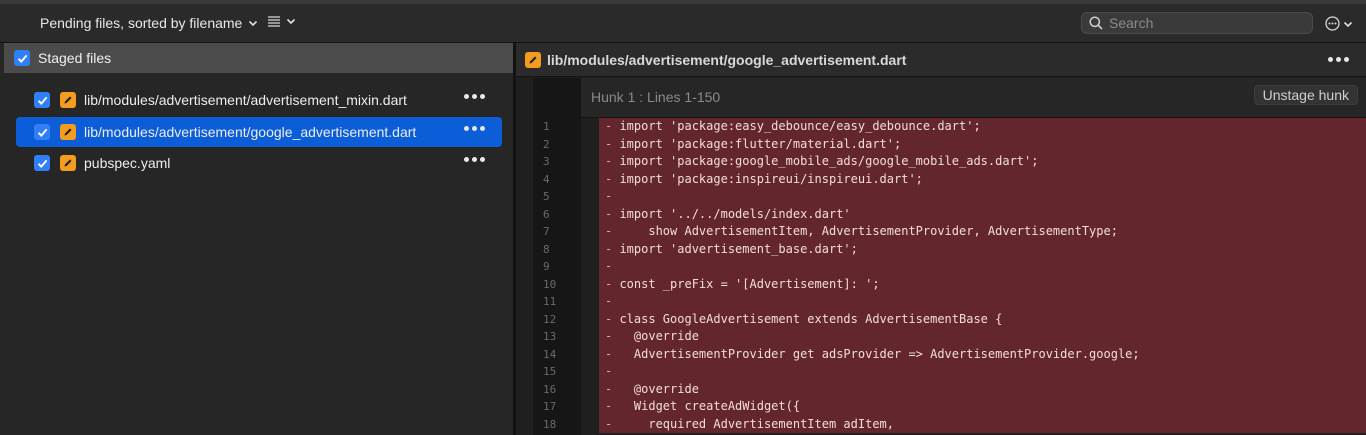  Describe the element at coordinates (557, 249) in the screenshot. I see `line-number: 8` at that location.